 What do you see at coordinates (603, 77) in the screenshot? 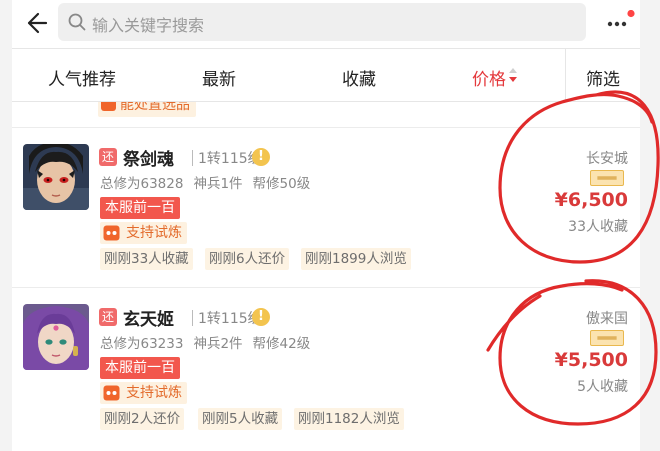
I see `filter-button: 筛选` at bounding box center [603, 77].